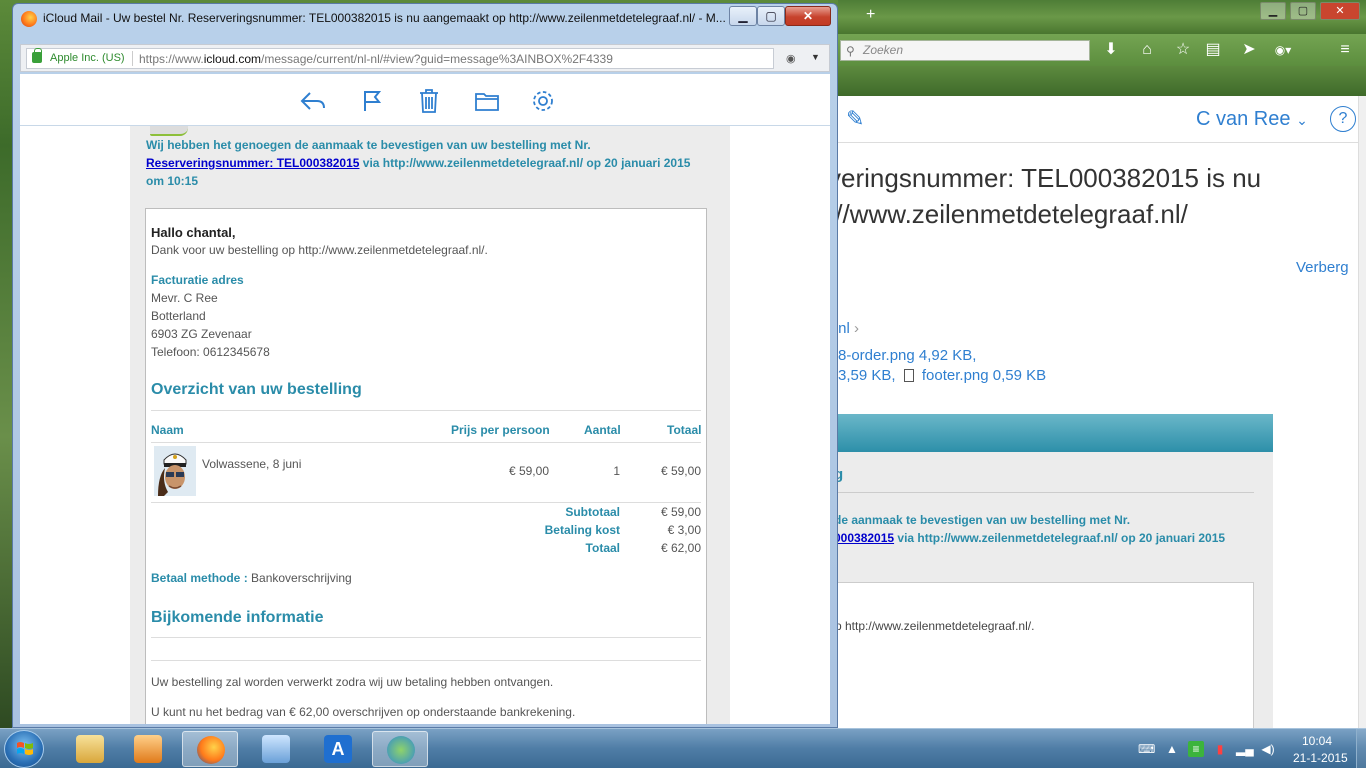 This screenshot has width=1366, height=768. What do you see at coordinates (193, 232) in the screenshot?
I see `greeting: Hallo chantal,` at bounding box center [193, 232].